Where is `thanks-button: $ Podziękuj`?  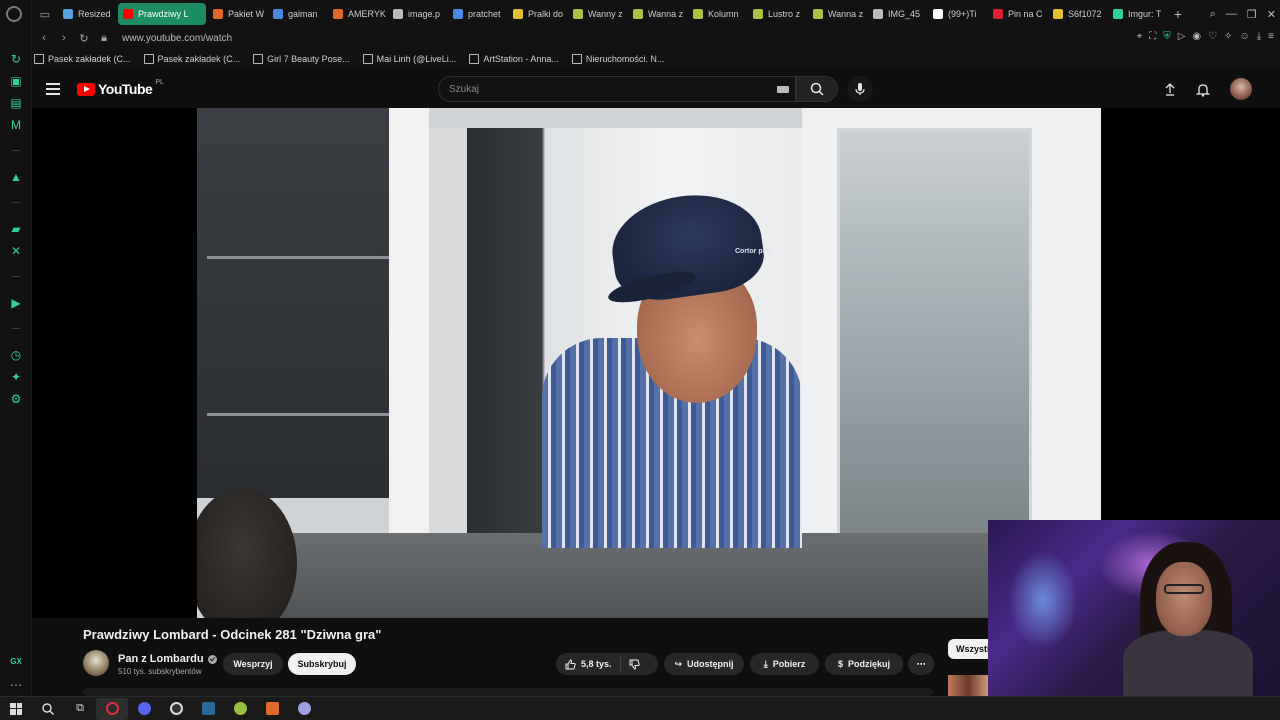 thanks-button: $ Podziękuj is located at coordinates (864, 664).